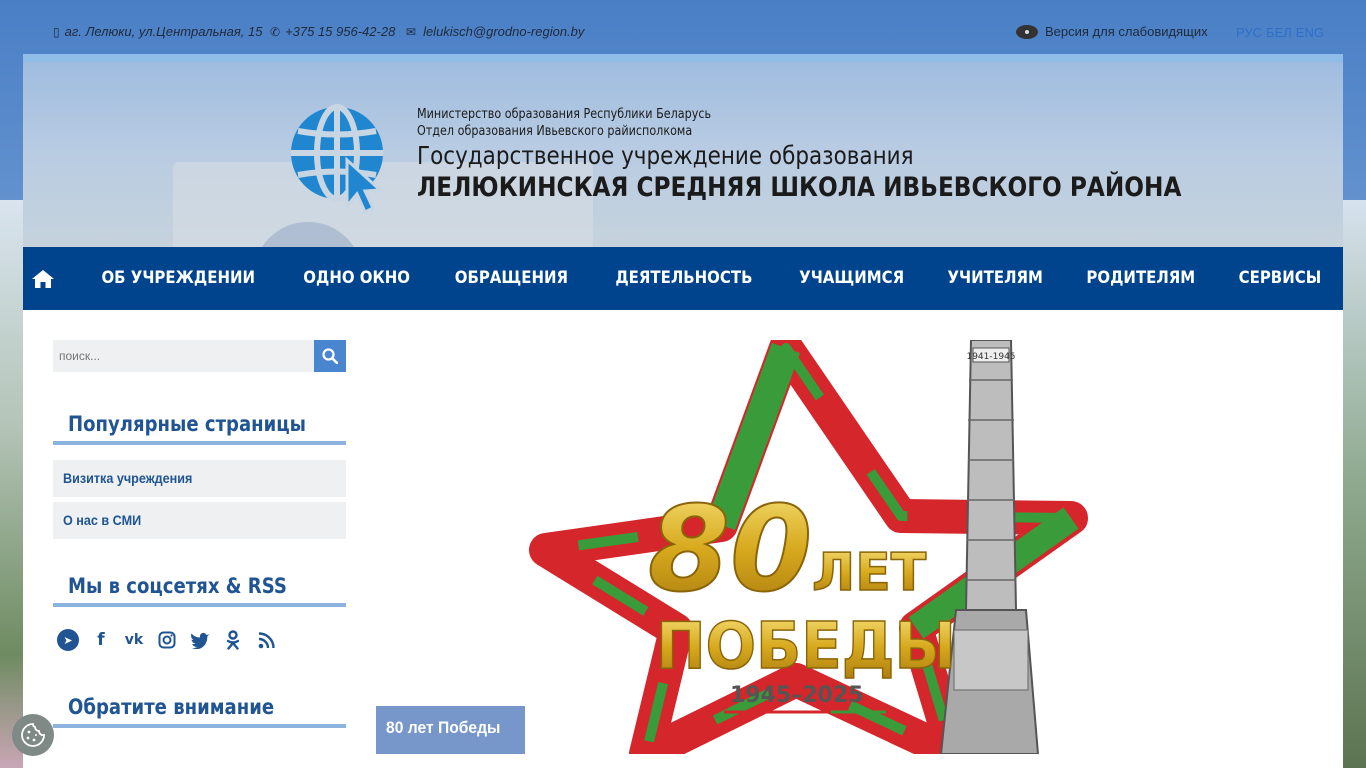  What do you see at coordinates (683, 58) in the screenshot?
I see `frame-top-stripe` at bounding box center [683, 58].